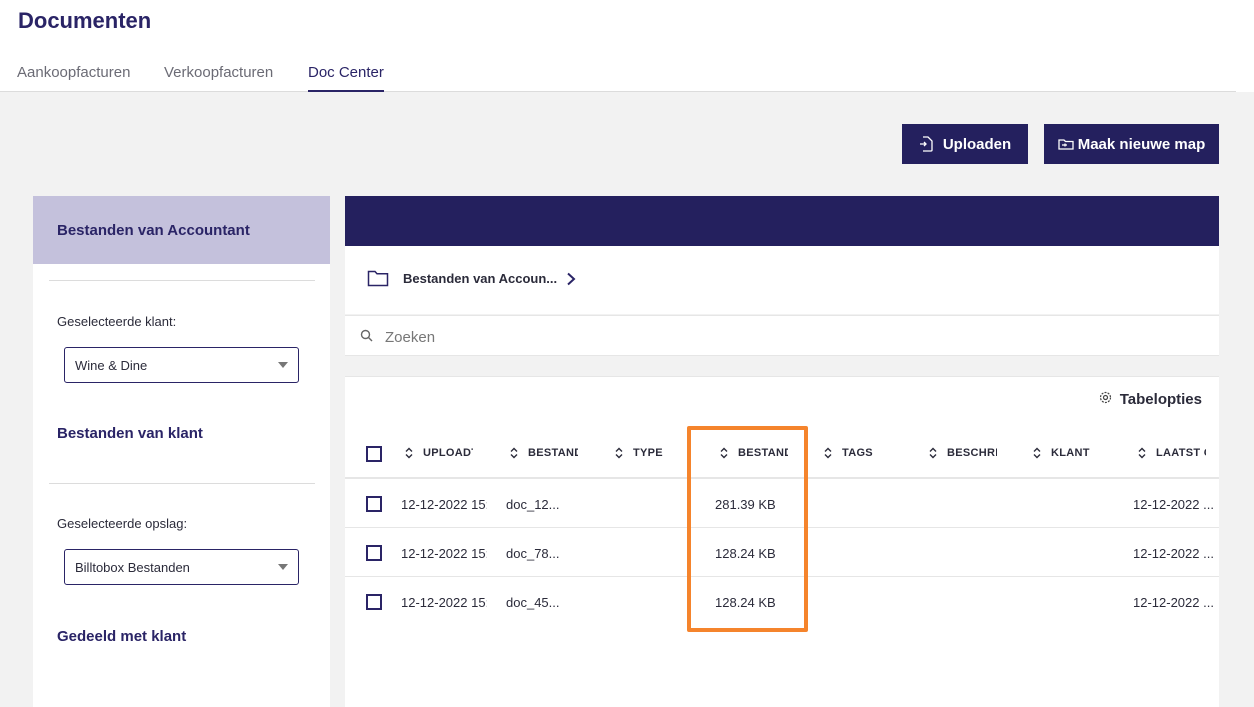  I want to click on client-select-label: Geselecteerde klant:, so click(117, 321).